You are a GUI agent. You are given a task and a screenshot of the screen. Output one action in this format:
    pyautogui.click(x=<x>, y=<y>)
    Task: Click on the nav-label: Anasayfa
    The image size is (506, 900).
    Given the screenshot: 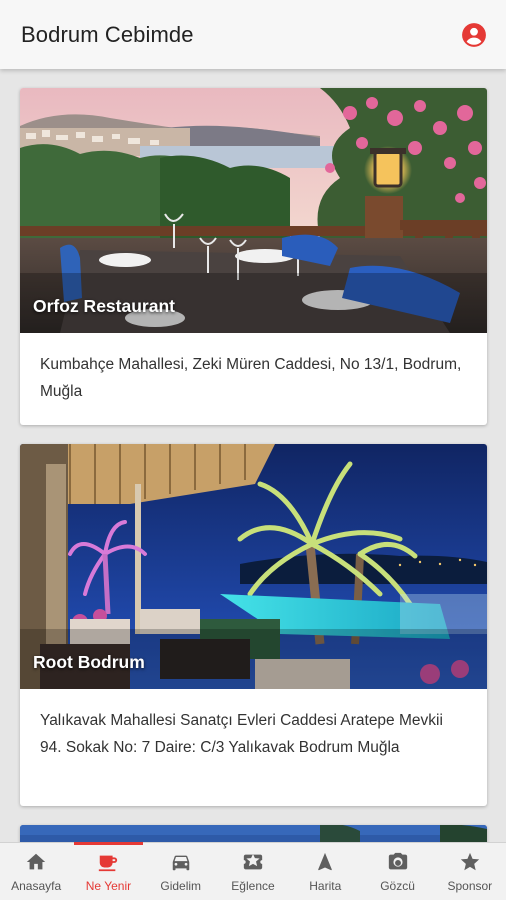 What is the action you would take?
    pyautogui.click(x=36, y=886)
    